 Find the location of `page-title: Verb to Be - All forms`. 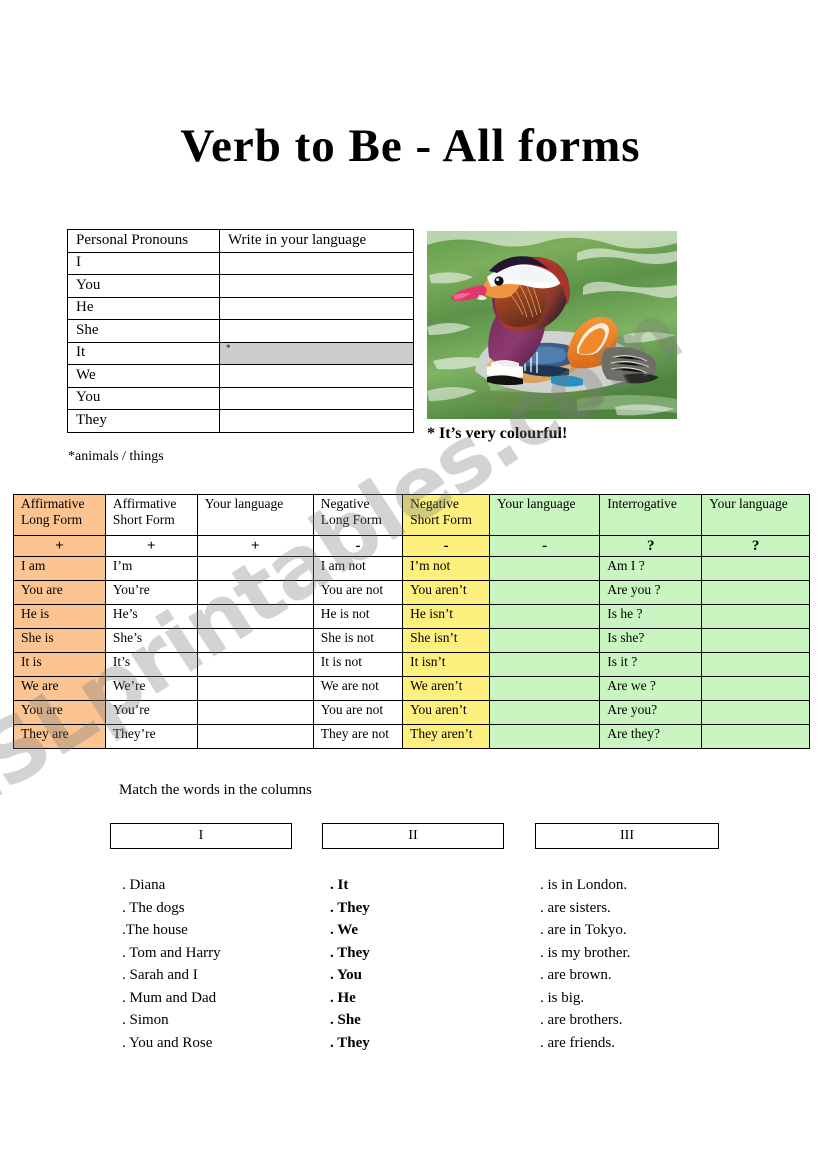

page-title: Verb to Be - All forms is located at coordinates (410, 146).